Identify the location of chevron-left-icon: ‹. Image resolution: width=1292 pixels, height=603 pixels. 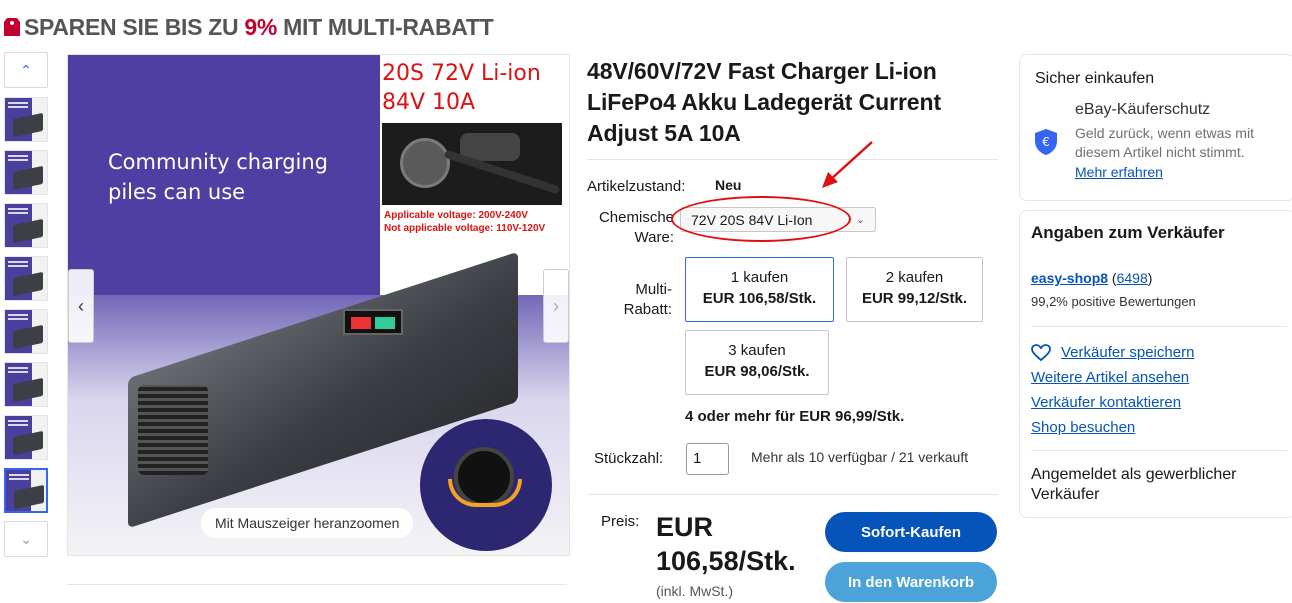
(81, 305).